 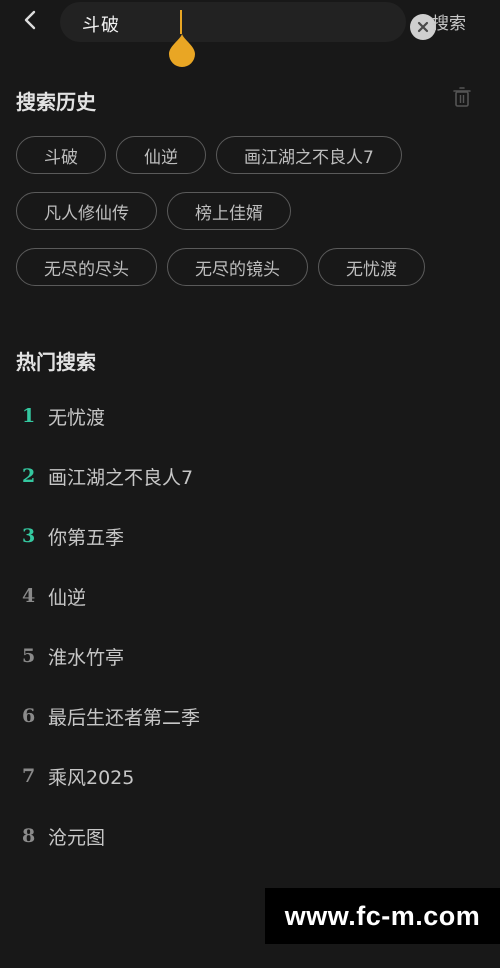 What do you see at coordinates (67, 597) in the screenshot?
I see `hot-title: 仙逆` at bounding box center [67, 597].